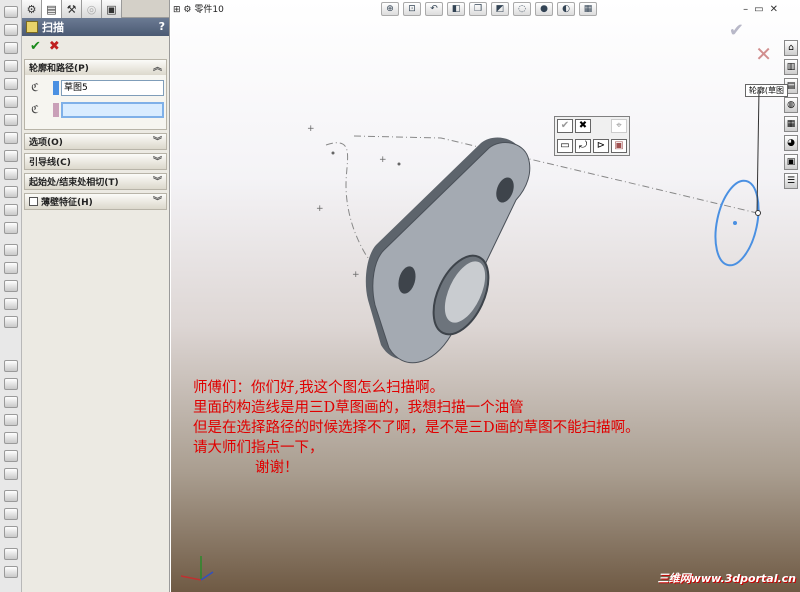  I want to click on question-line-3: 但是在选择路径的时候选择不了啊，是不是三D画的草图不能扫描啊。, so click(416, 428).